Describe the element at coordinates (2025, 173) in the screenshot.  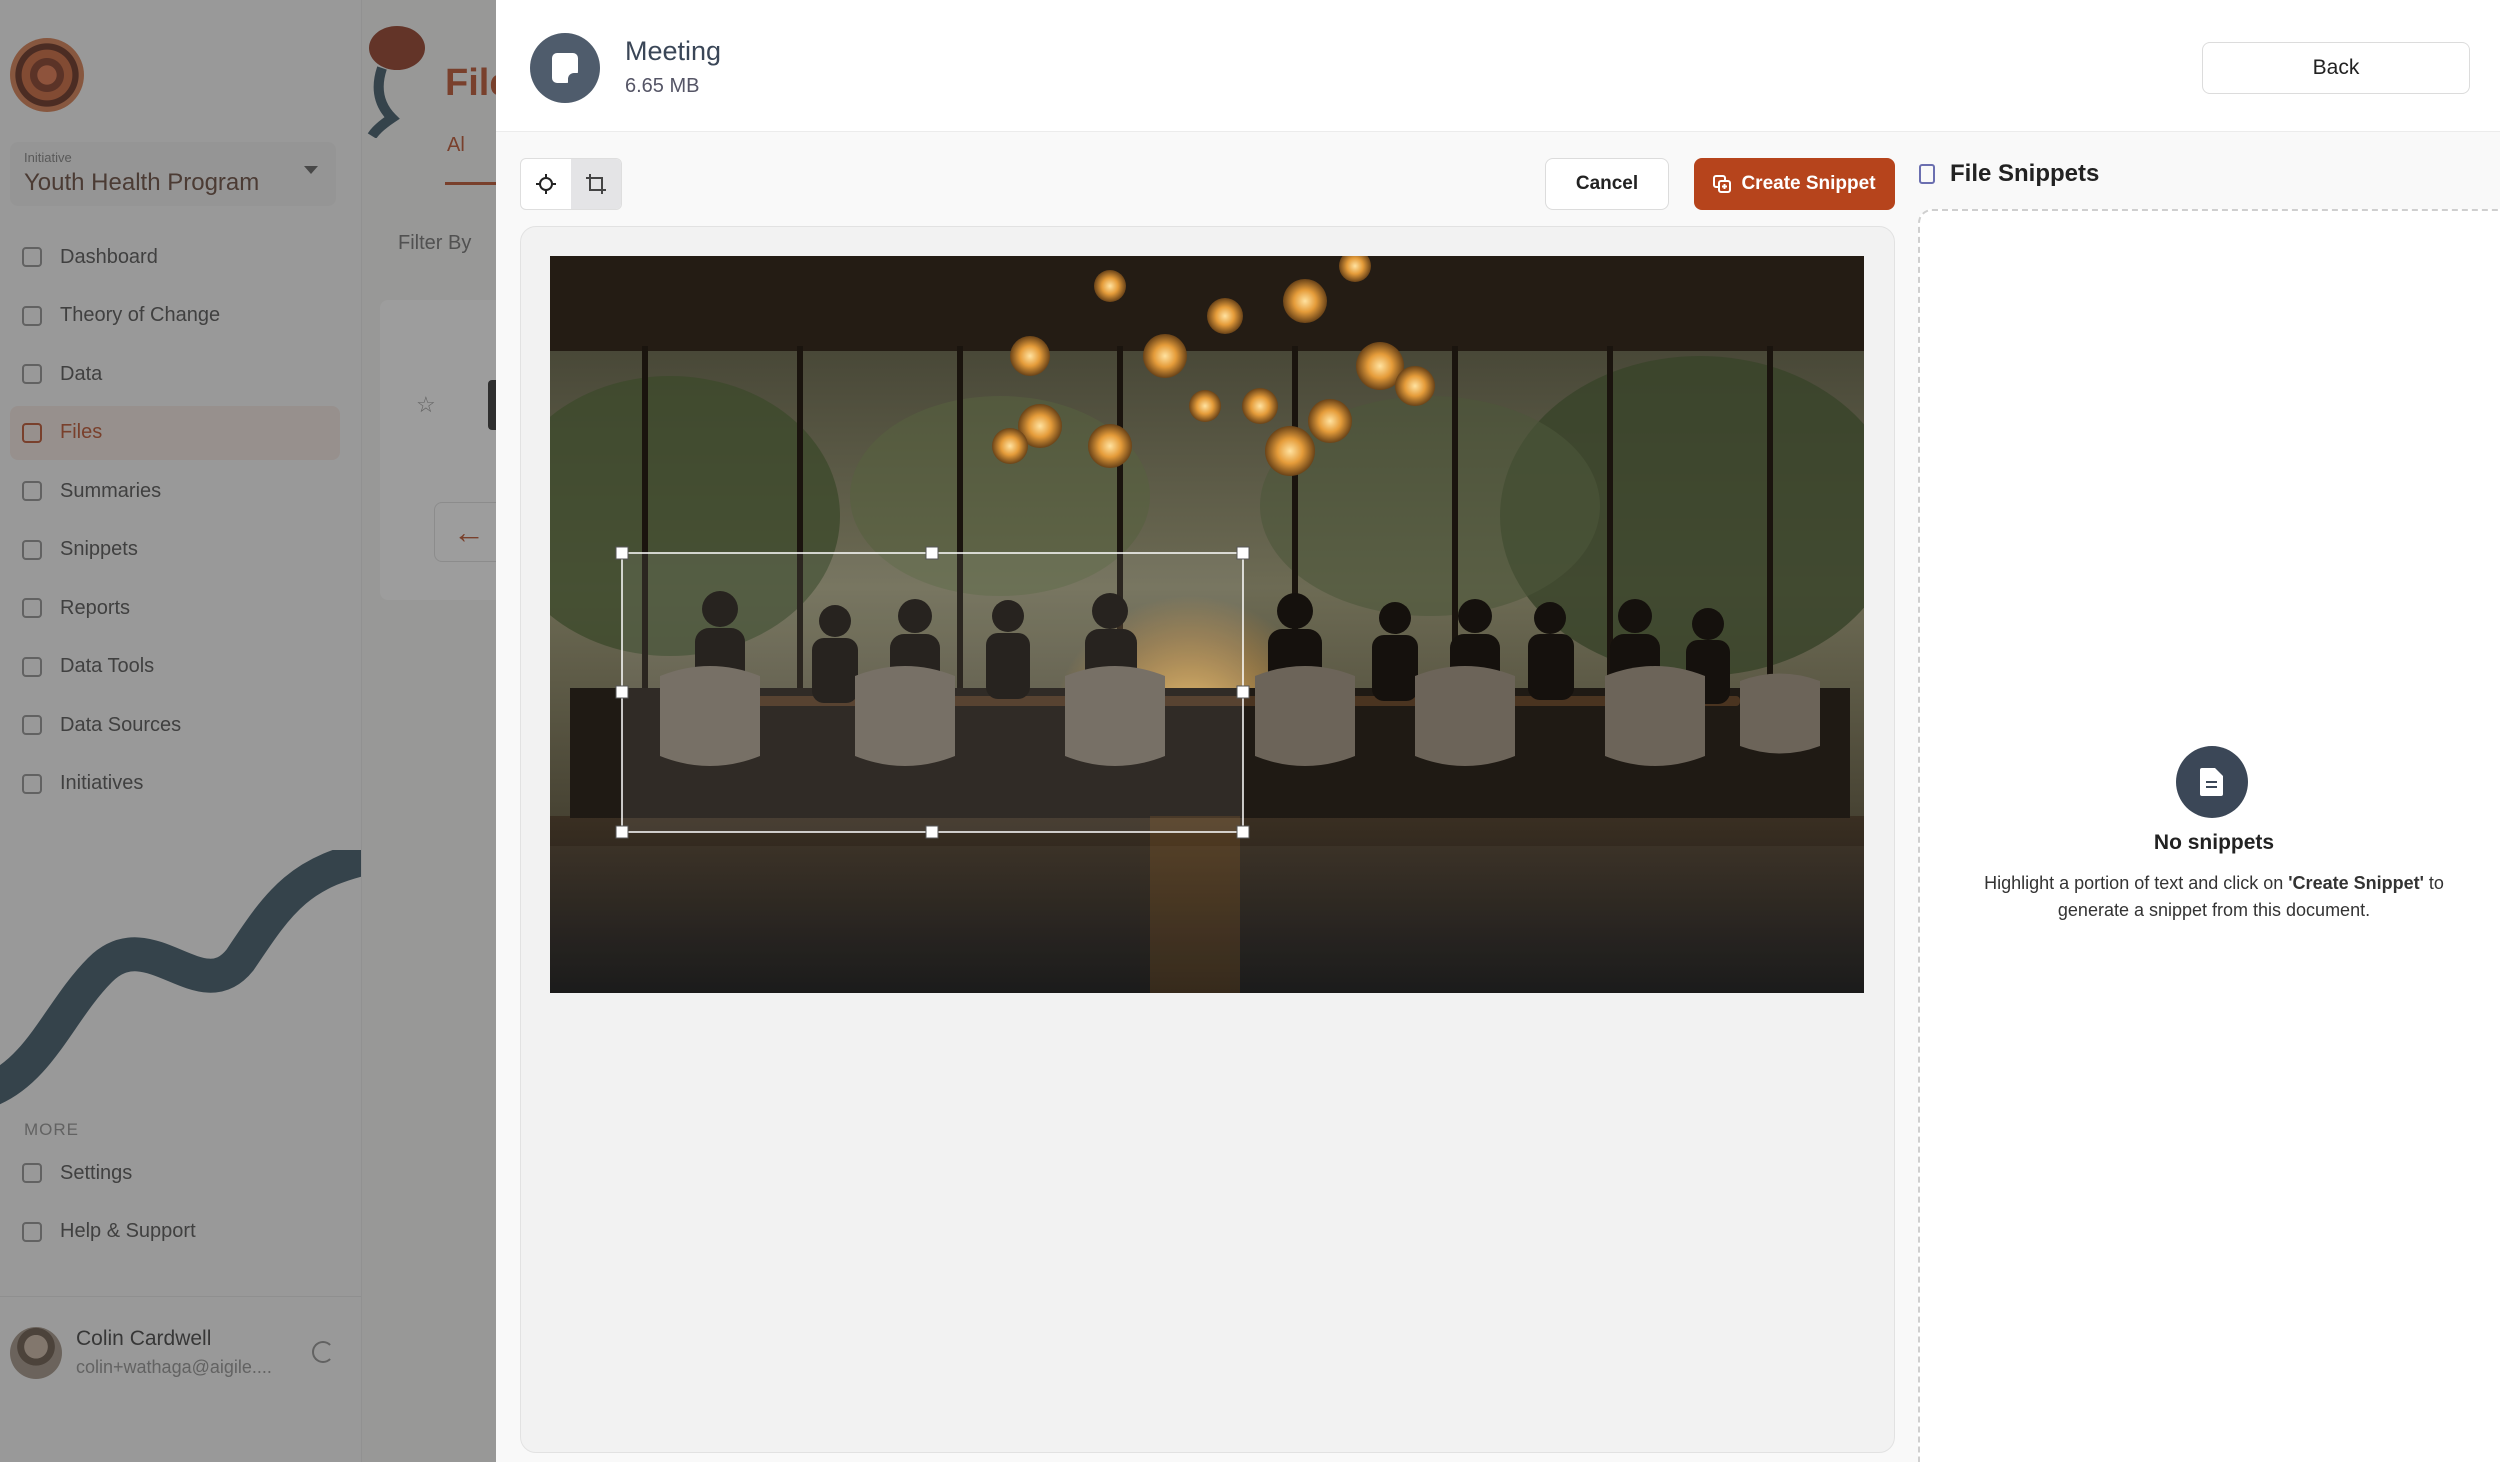
I see `file-snippets-title: File Snippets` at that location.